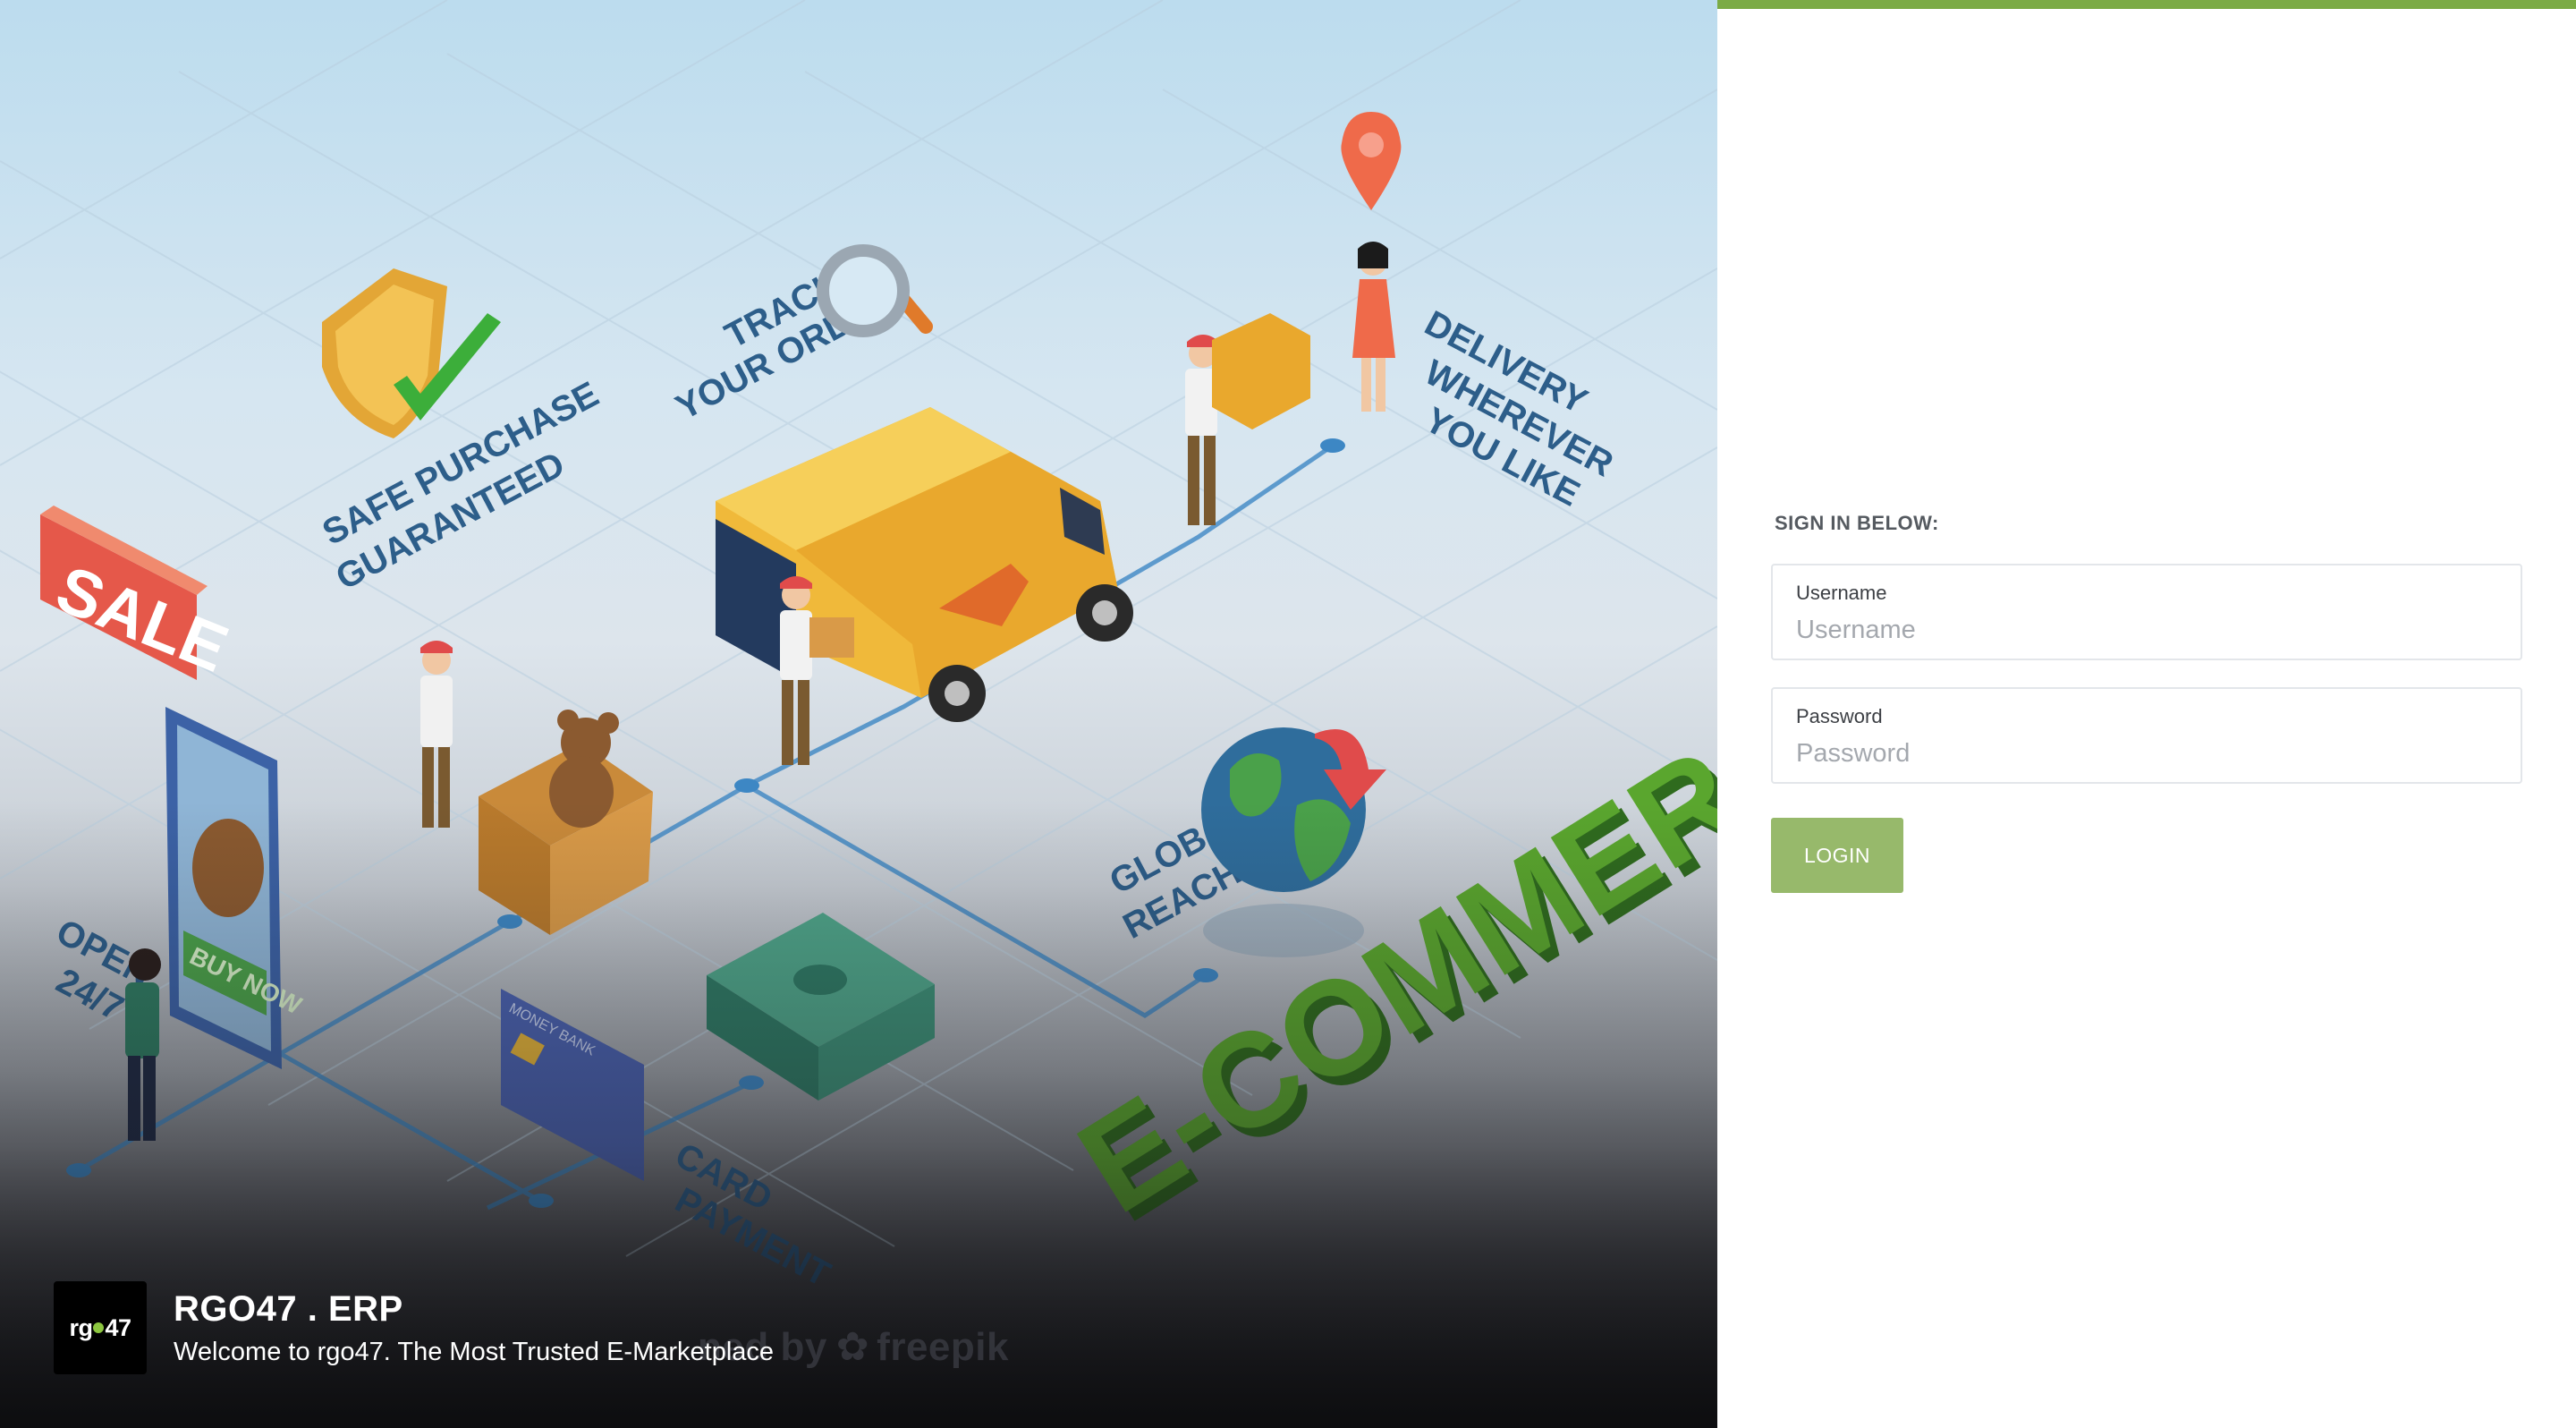 This screenshot has height=1428, width=2576. I want to click on courier-with-box, so click(1247, 419).